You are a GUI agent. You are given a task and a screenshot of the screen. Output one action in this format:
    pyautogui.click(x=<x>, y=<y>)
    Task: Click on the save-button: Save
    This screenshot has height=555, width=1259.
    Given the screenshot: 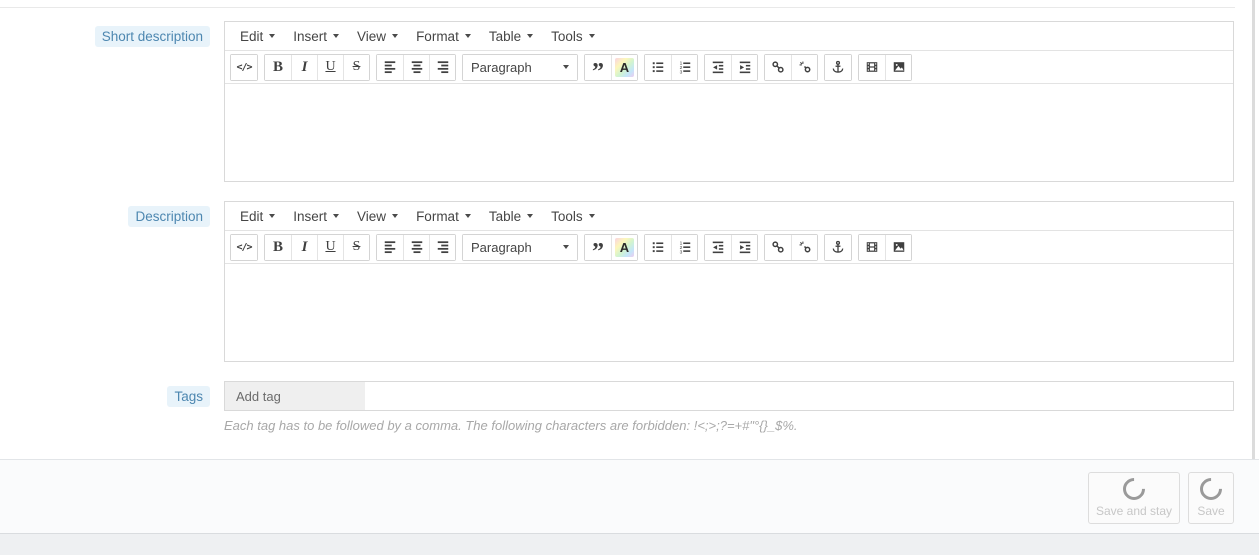 What is the action you would take?
    pyautogui.click(x=1211, y=498)
    